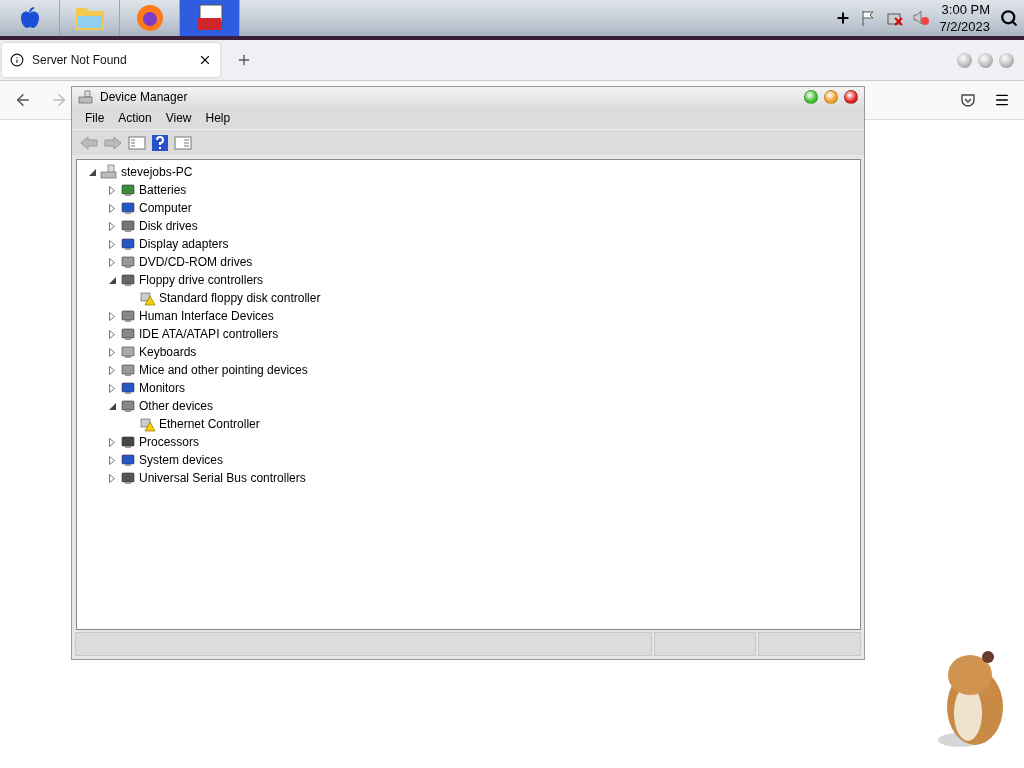  I want to click on minimize-button, so click(831, 97).